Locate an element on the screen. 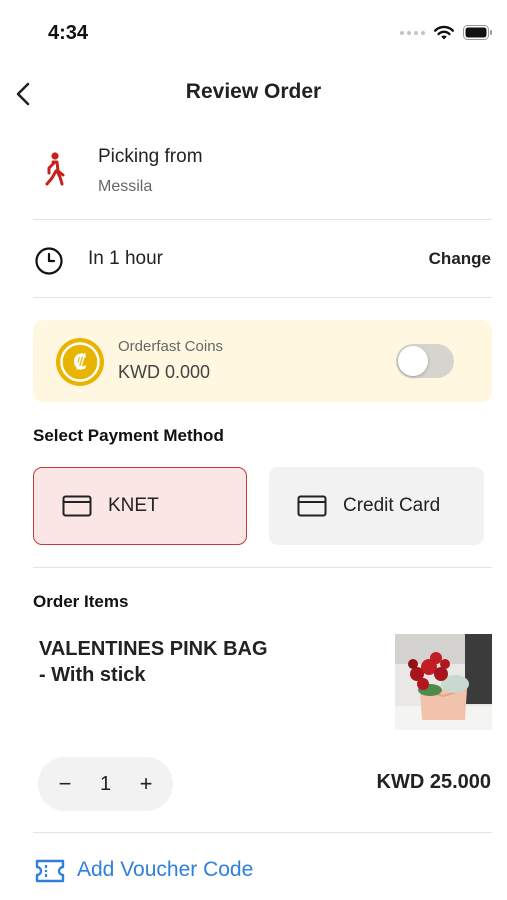  payment-credit-card-label: Credit Card is located at coordinates (392, 505).